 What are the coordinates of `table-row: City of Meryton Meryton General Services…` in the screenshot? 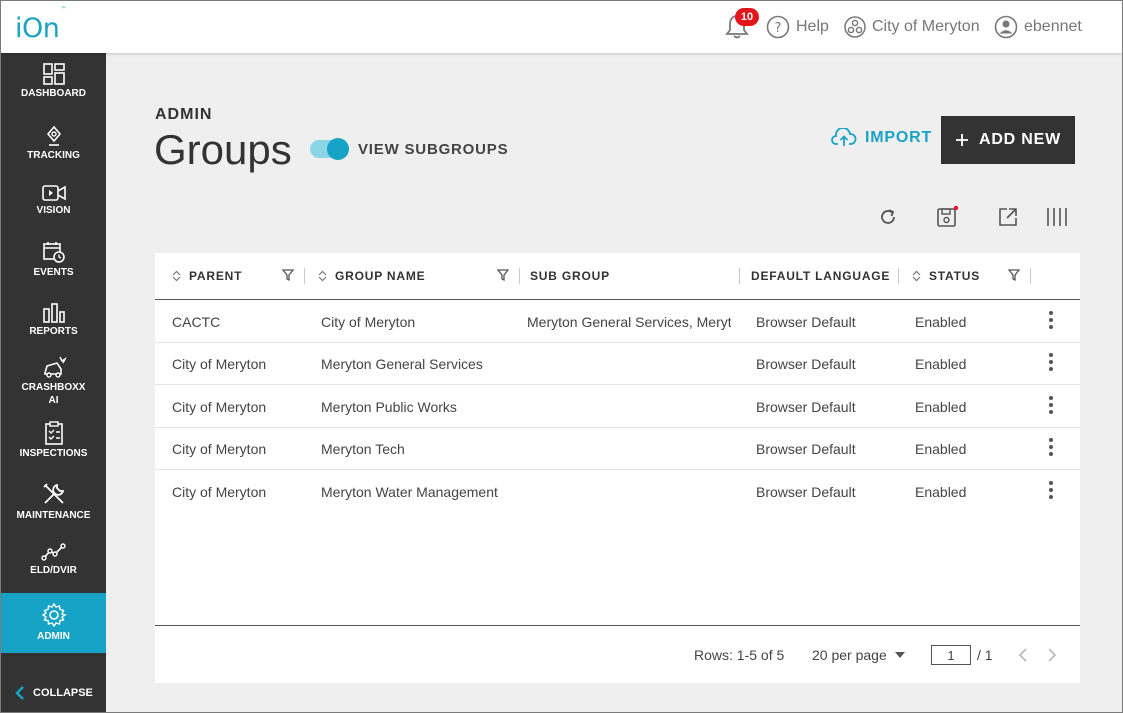 It's located at (617, 364).